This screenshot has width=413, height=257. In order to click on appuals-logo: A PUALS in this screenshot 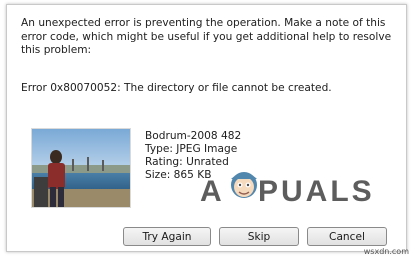, I will do `click(287, 190)`.